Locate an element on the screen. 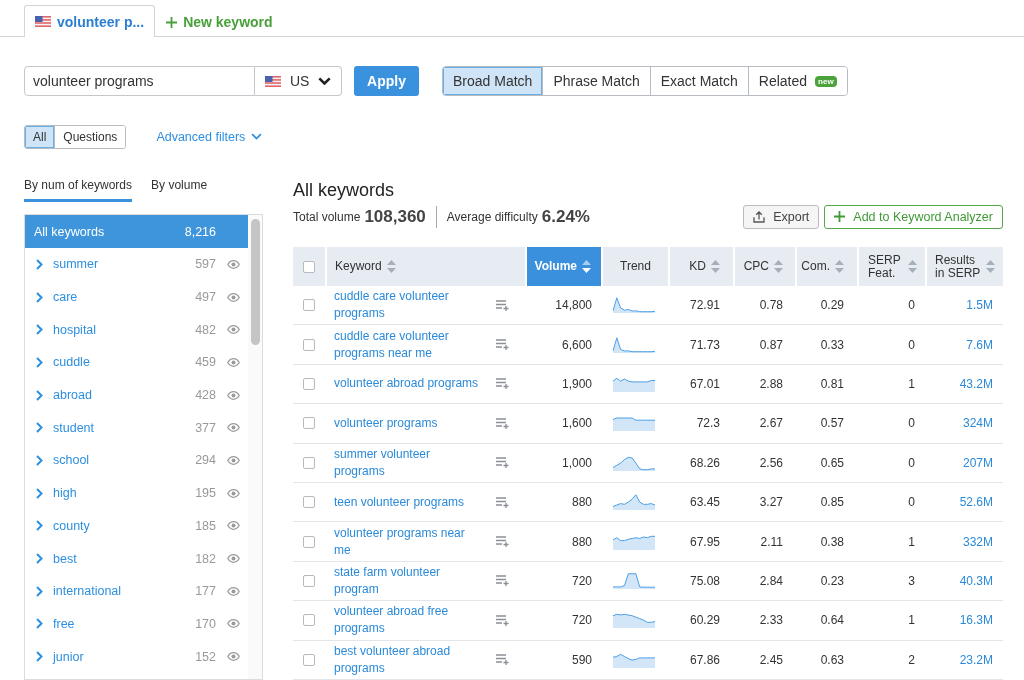 This screenshot has width=1024, height=680. results-link: 324M is located at coordinates (977, 423).